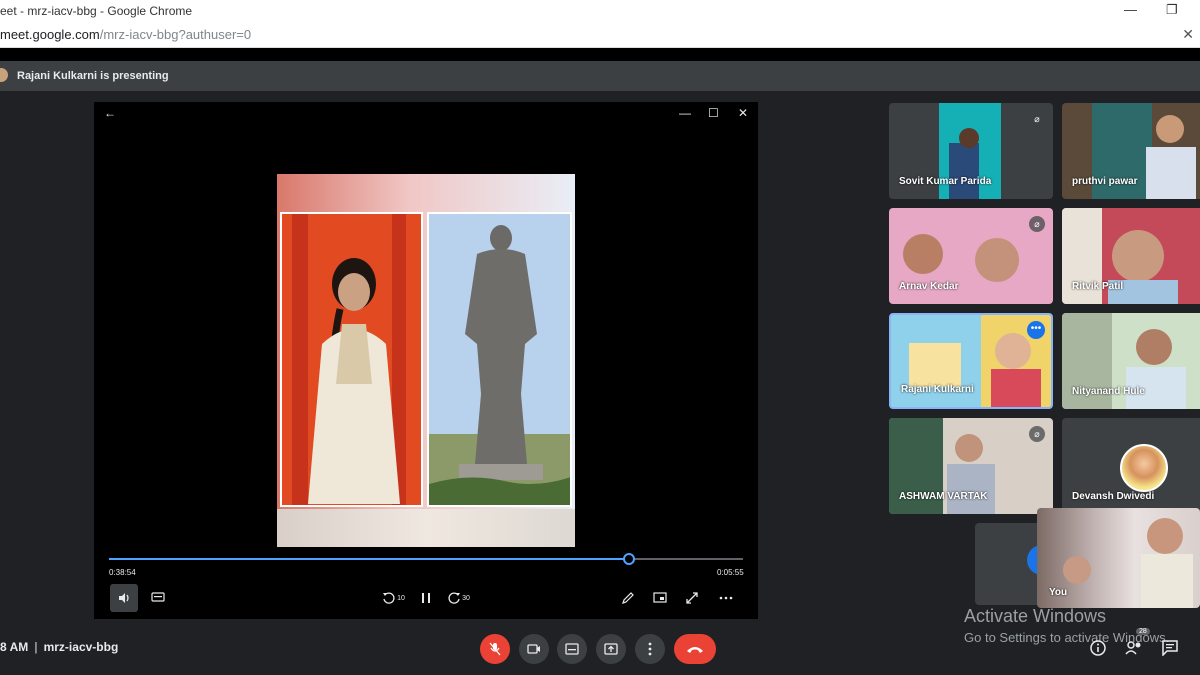 The height and width of the screenshot is (675, 1200). I want to click on participant-tile: ⌀ Sovit Kumar Parida, so click(971, 151).